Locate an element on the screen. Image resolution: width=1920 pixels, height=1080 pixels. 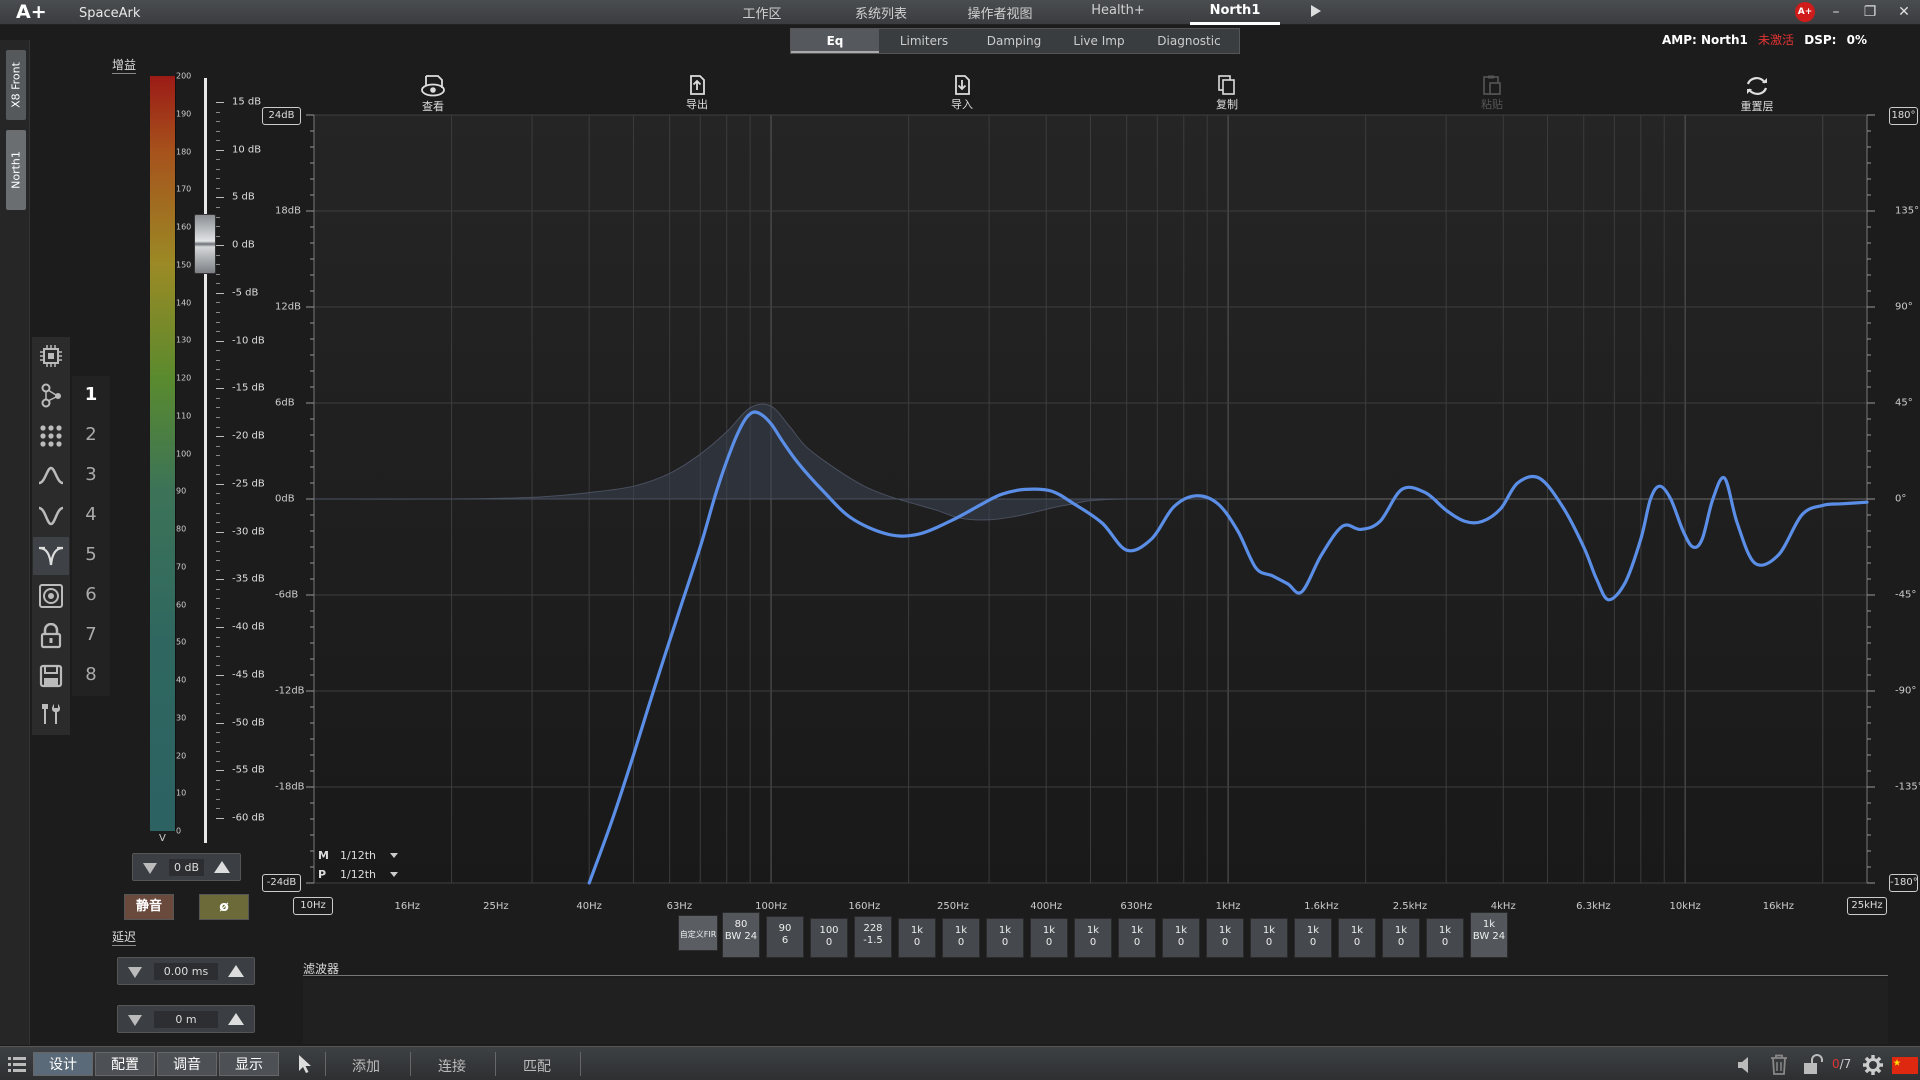
add-button: 添加 is located at coordinates (366, 1066).